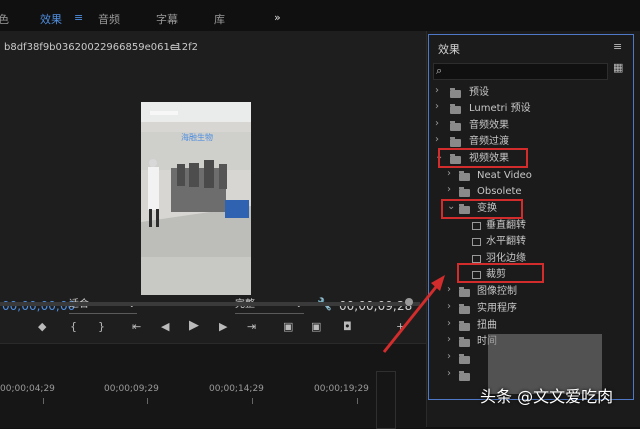  I want to click on video-preview: 海融生物, so click(196, 198).